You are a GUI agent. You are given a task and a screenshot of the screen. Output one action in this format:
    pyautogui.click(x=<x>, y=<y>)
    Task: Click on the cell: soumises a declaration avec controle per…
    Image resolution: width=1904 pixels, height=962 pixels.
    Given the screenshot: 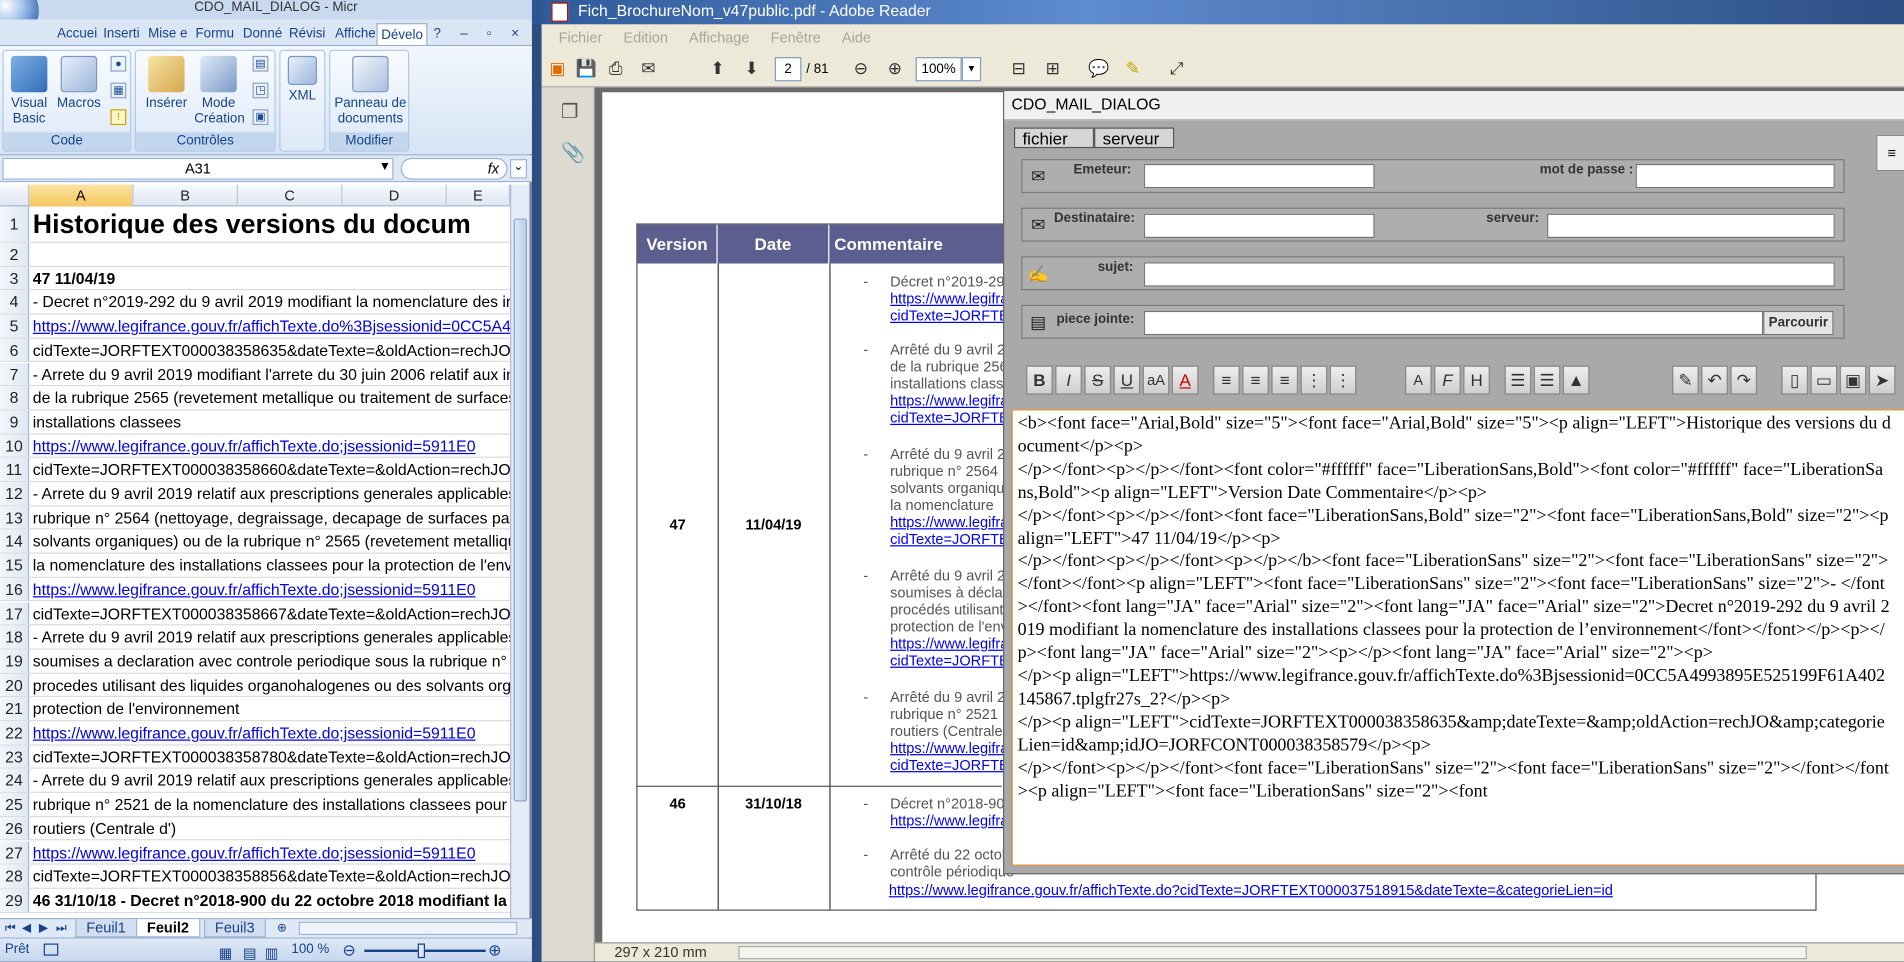 What is the action you would take?
    pyautogui.click(x=271, y=661)
    